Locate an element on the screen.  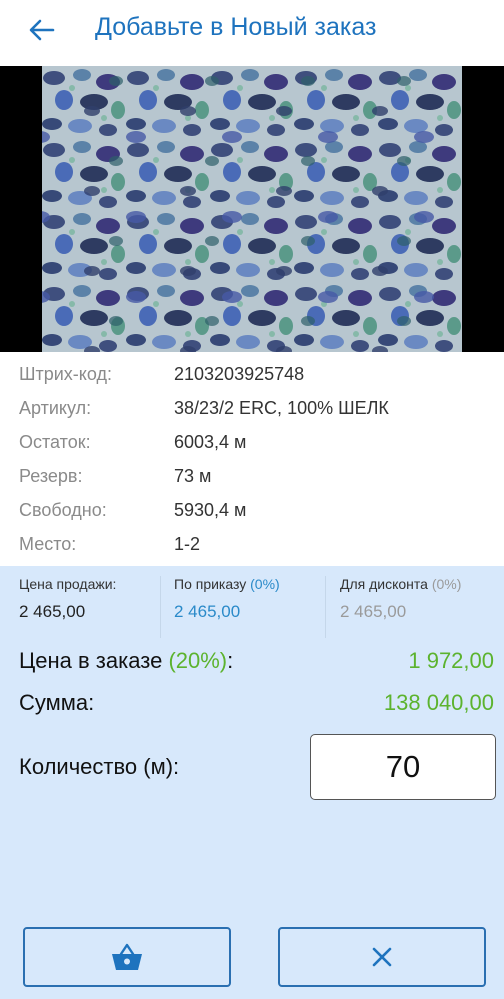
sum-label: Сумма: is located at coordinates (57, 702).